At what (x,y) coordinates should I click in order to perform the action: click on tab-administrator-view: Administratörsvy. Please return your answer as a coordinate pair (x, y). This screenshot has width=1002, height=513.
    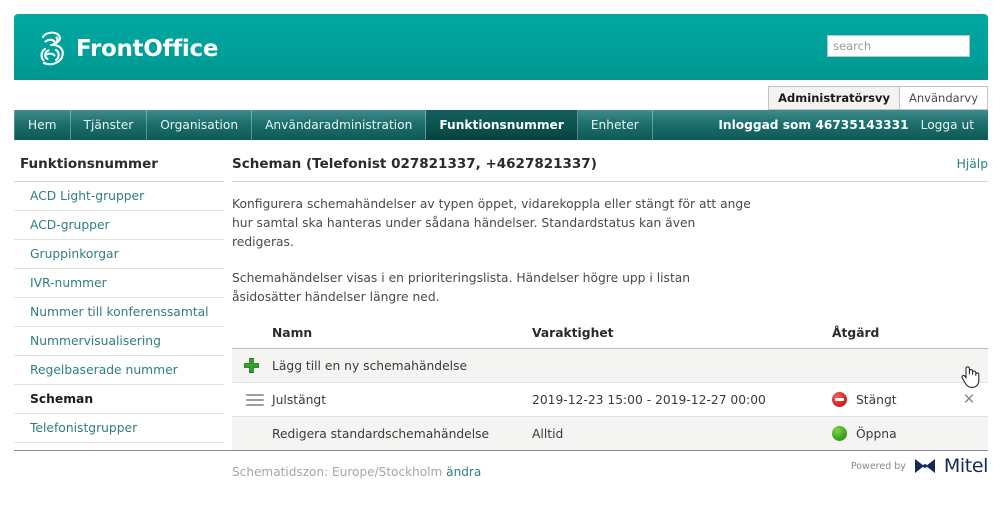
    Looking at the image, I should click on (834, 98).